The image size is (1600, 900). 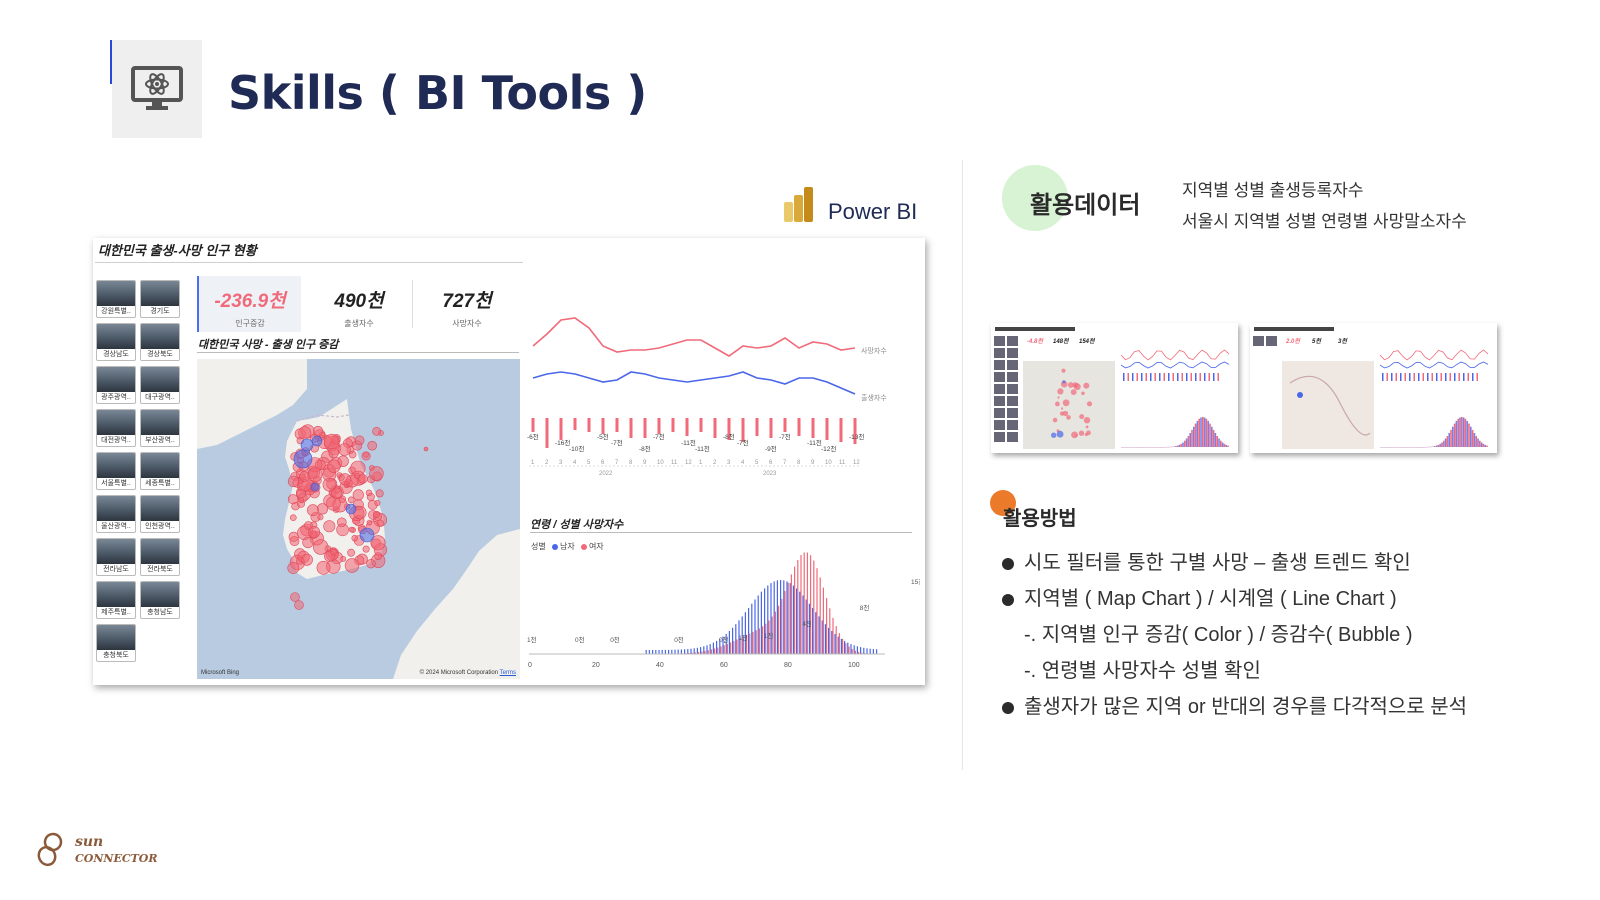 What do you see at coordinates (116, 342) in the screenshot?
I see `region-tile: 경상남도` at bounding box center [116, 342].